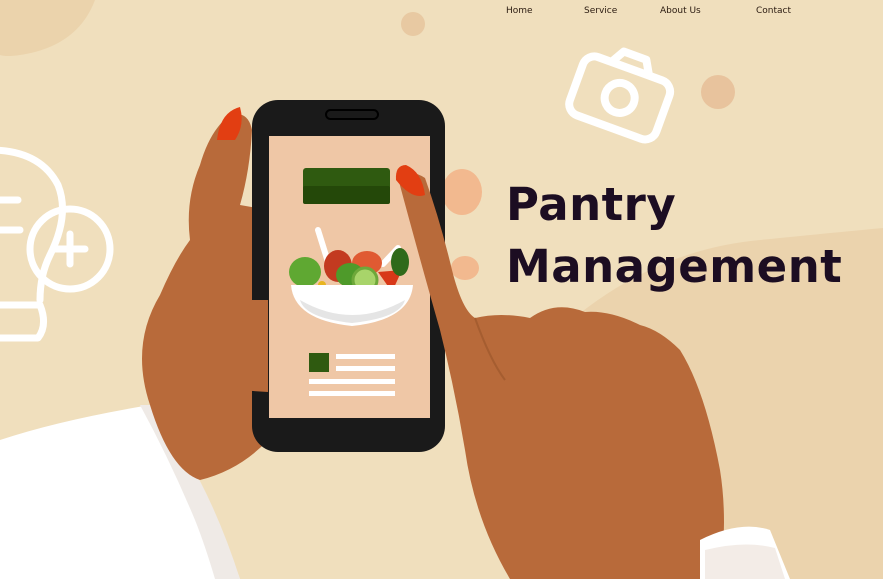  I want to click on dot-medium, so click(718, 92).